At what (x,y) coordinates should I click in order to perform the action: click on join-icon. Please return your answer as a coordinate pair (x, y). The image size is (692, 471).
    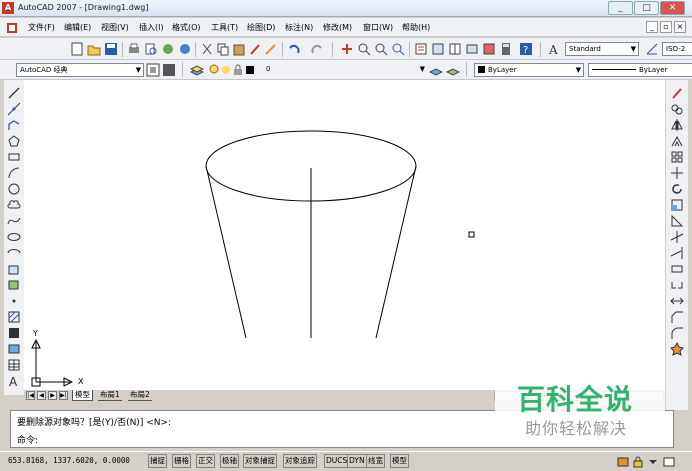
    Looking at the image, I should click on (677, 301).